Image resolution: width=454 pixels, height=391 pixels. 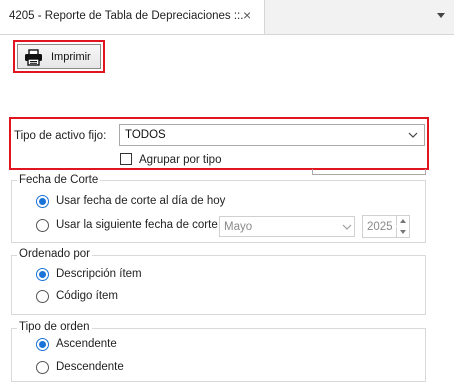 I want to click on sort-type-legend: Tipo de orden, so click(x=54, y=327).